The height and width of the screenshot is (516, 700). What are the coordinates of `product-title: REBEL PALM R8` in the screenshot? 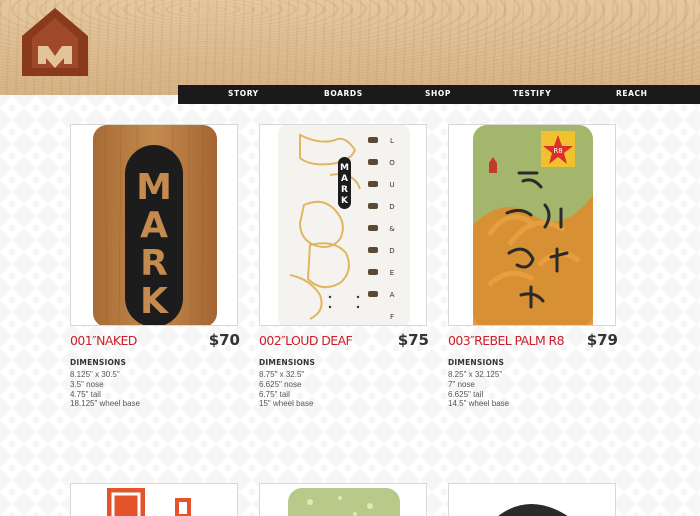 It's located at (519, 340).